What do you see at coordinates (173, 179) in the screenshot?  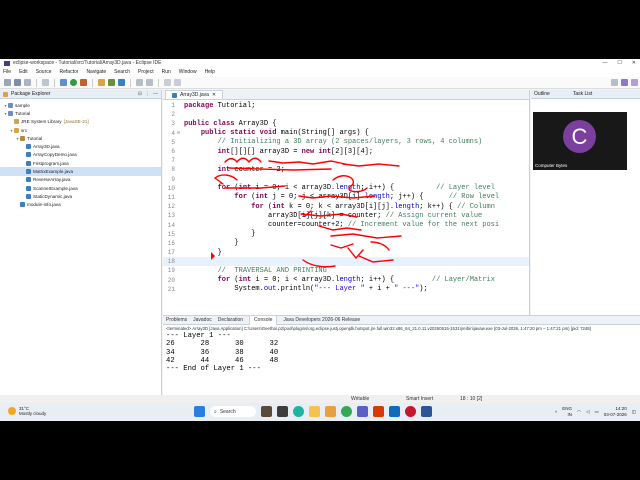 I see `line-number: 9` at bounding box center [173, 179].